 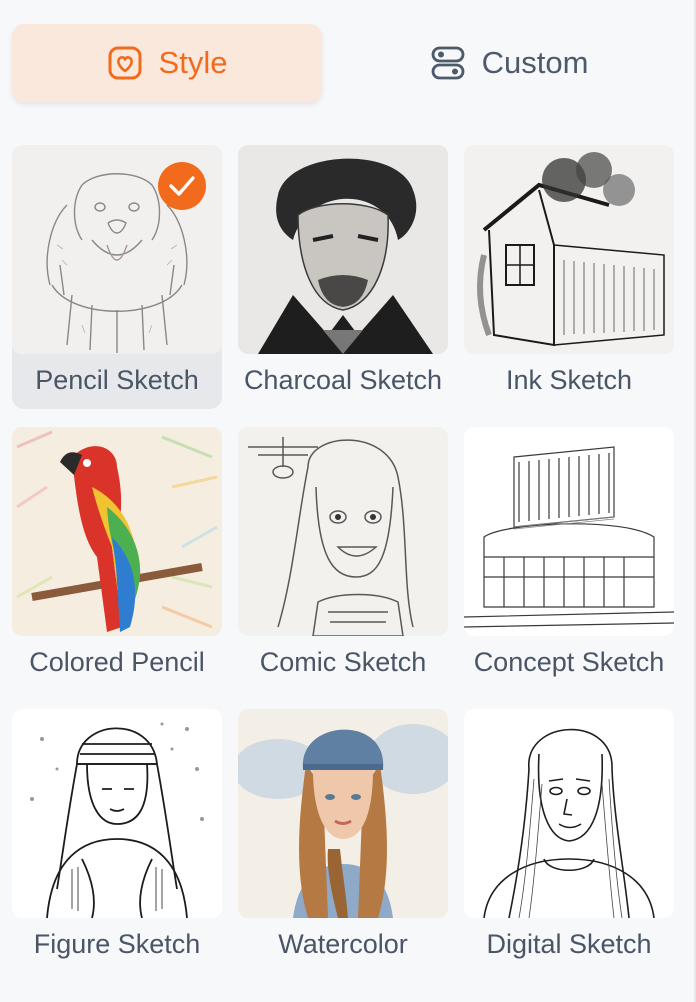 I want to click on comic-sketch-thumbnail, so click(x=343, y=531).